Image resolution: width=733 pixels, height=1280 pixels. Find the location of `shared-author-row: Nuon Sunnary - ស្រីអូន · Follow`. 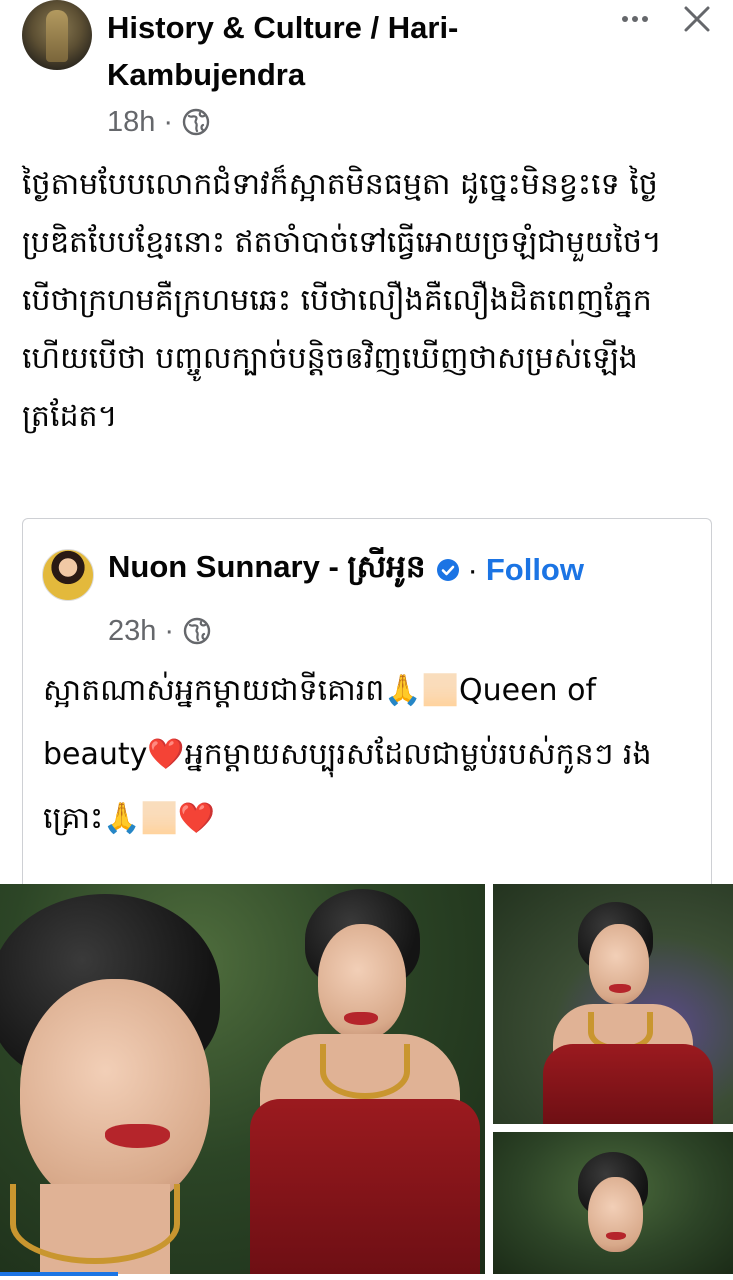

shared-author-row: Nuon Sunnary - ស្រីអូន · Follow is located at coordinates (346, 570).